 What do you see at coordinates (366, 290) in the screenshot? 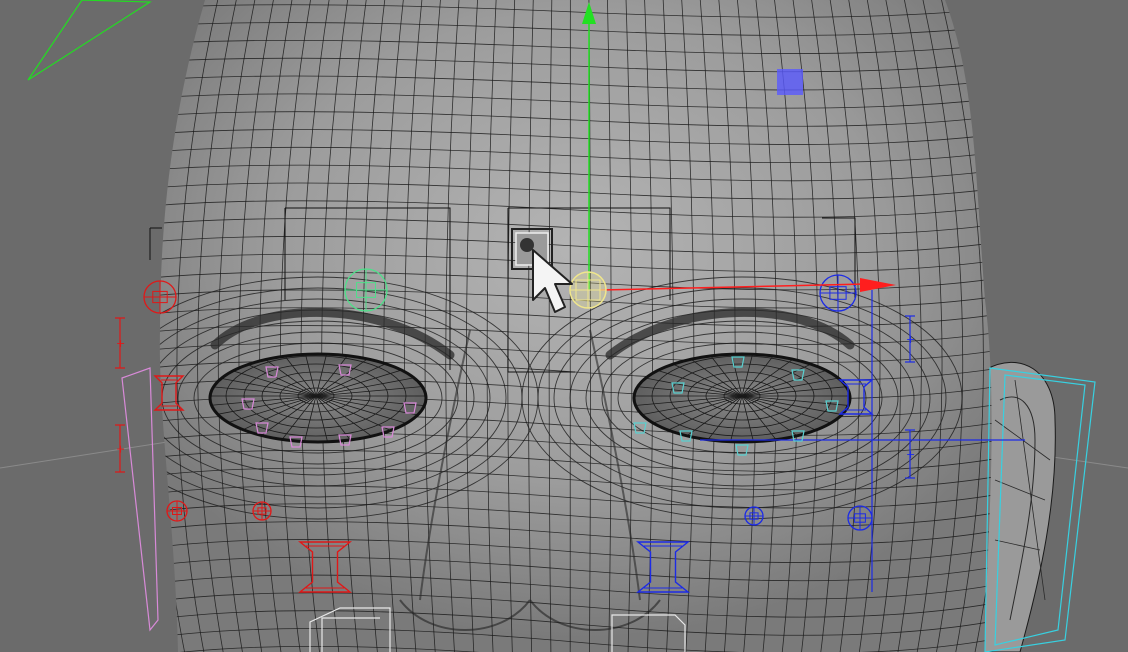
I see `brow-control-center` at bounding box center [366, 290].